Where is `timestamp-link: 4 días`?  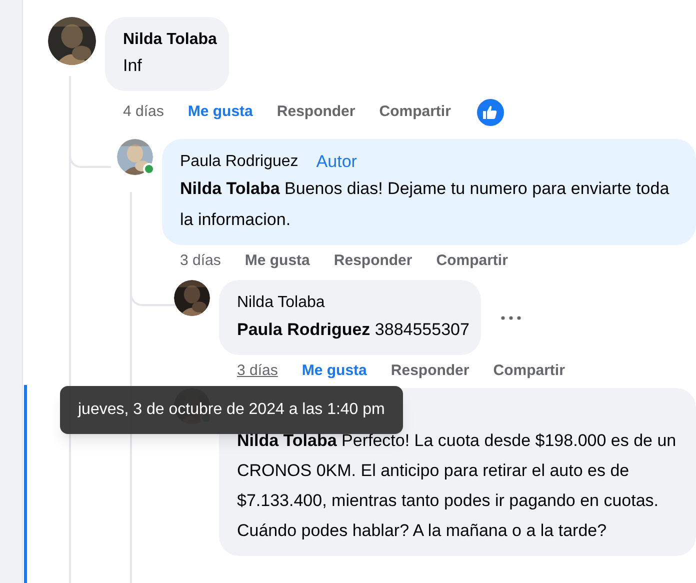 timestamp-link: 4 días is located at coordinates (143, 112).